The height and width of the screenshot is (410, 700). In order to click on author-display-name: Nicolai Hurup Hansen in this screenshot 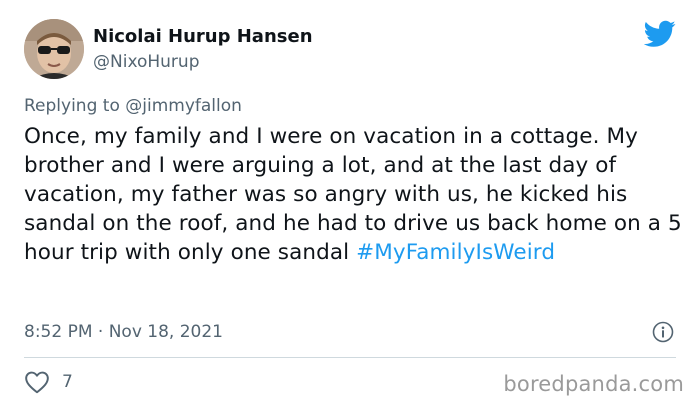, I will do `click(203, 37)`.